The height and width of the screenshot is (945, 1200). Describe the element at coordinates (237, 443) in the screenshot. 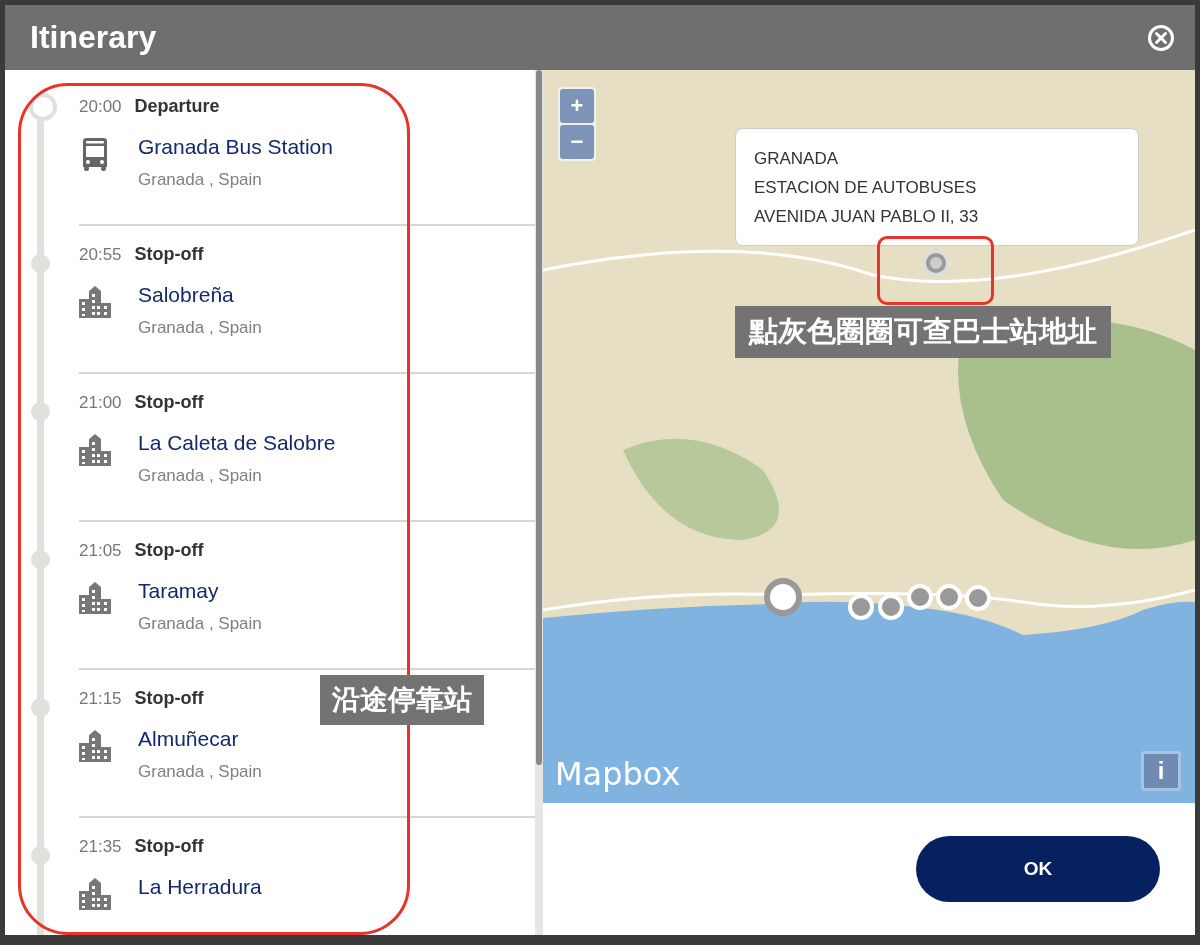

I see `station-link: La Caleta de Salobre` at that location.